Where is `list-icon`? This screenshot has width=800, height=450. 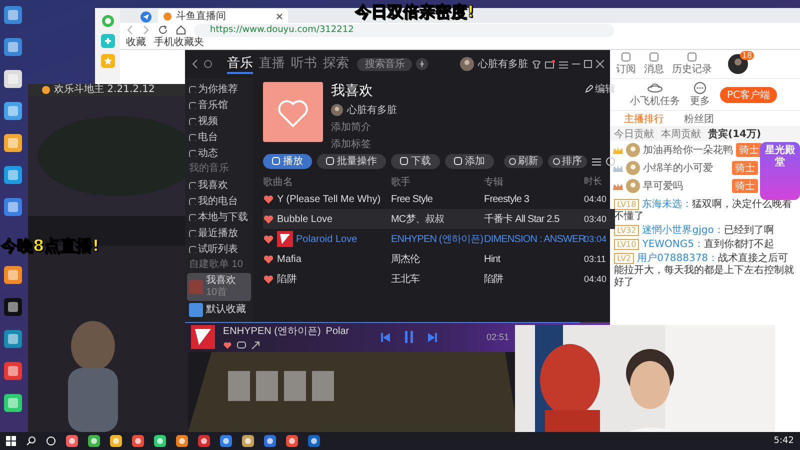 list-icon is located at coordinates (596, 161).